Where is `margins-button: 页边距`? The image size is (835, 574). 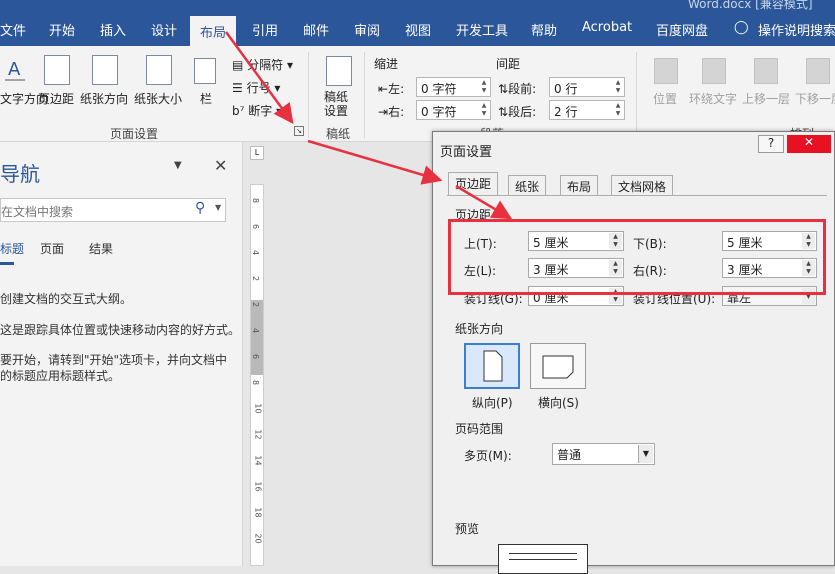 margins-button: 页边距 is located at coordinates (56, 98).